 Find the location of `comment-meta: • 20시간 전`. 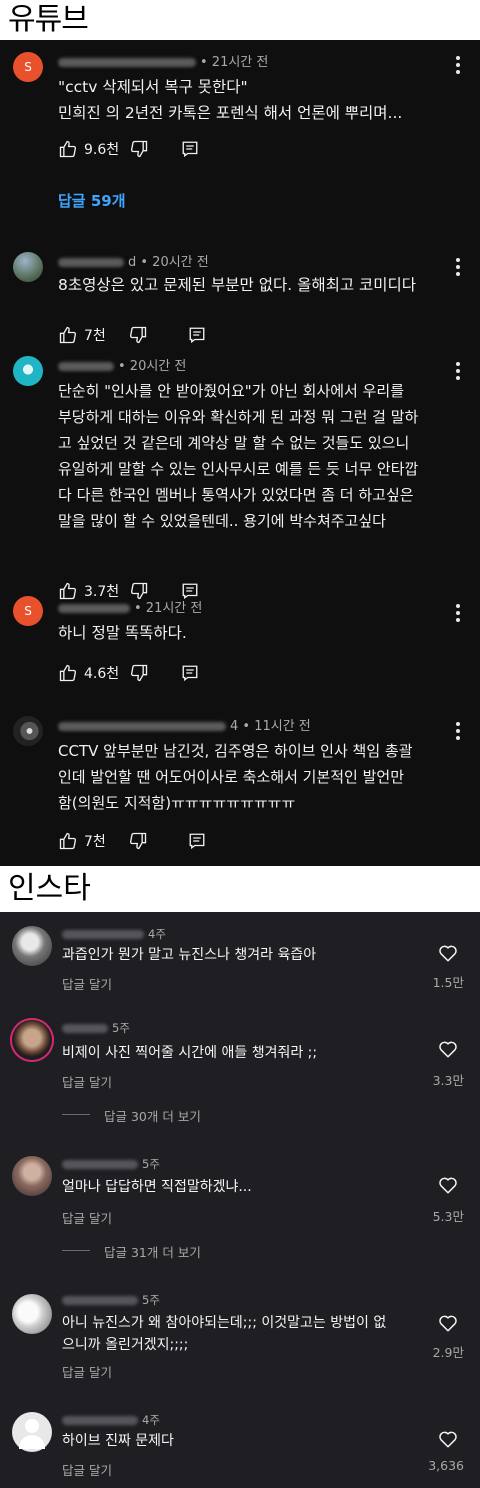

comment-meta: • 20시간 전 is located at coordinates (122, 364).